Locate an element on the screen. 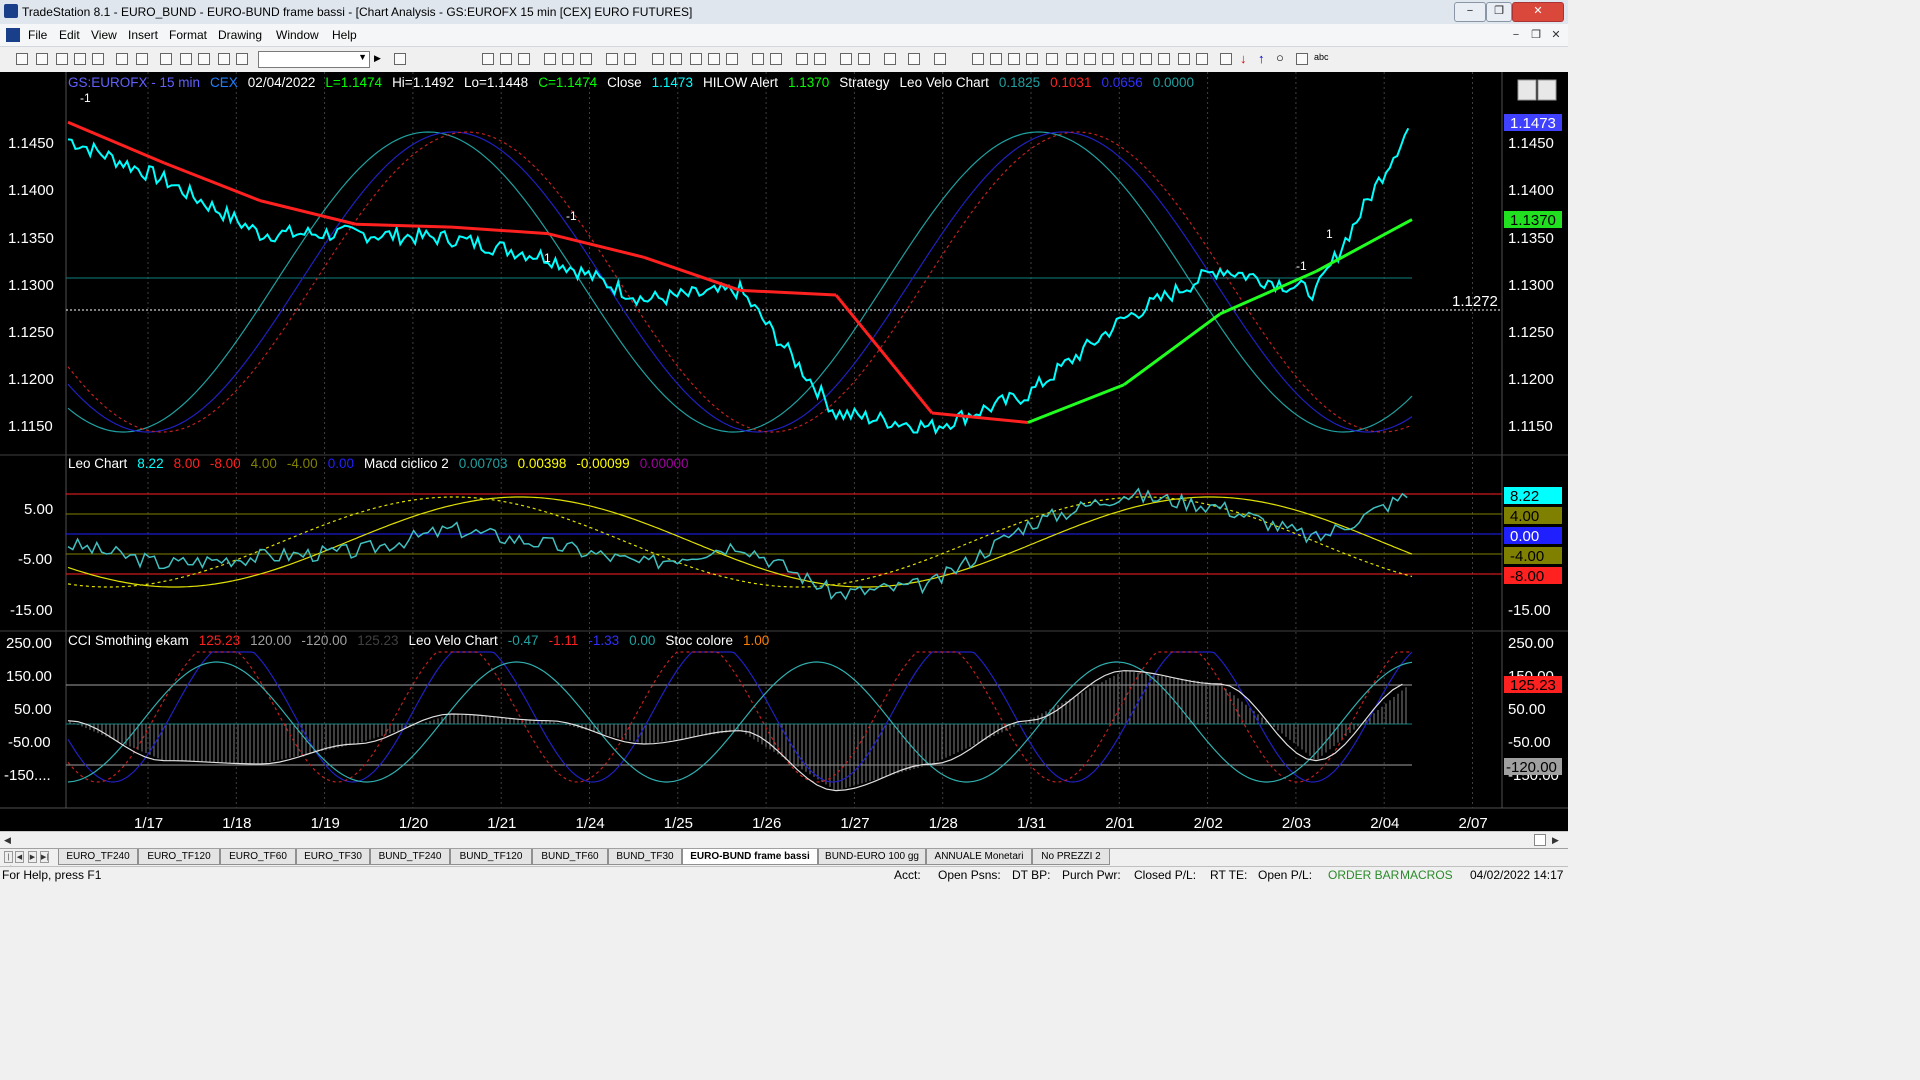 This screenshot has height=1080, width=1920. scroll-thumb is located at coordinates (1540, 840).